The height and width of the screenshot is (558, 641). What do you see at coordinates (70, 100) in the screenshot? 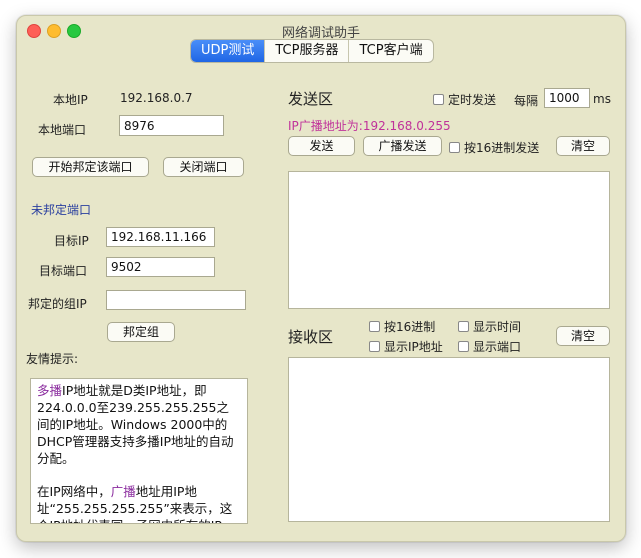
I see `local-ip-label: 本地IP` at bounding box center [70, 100].